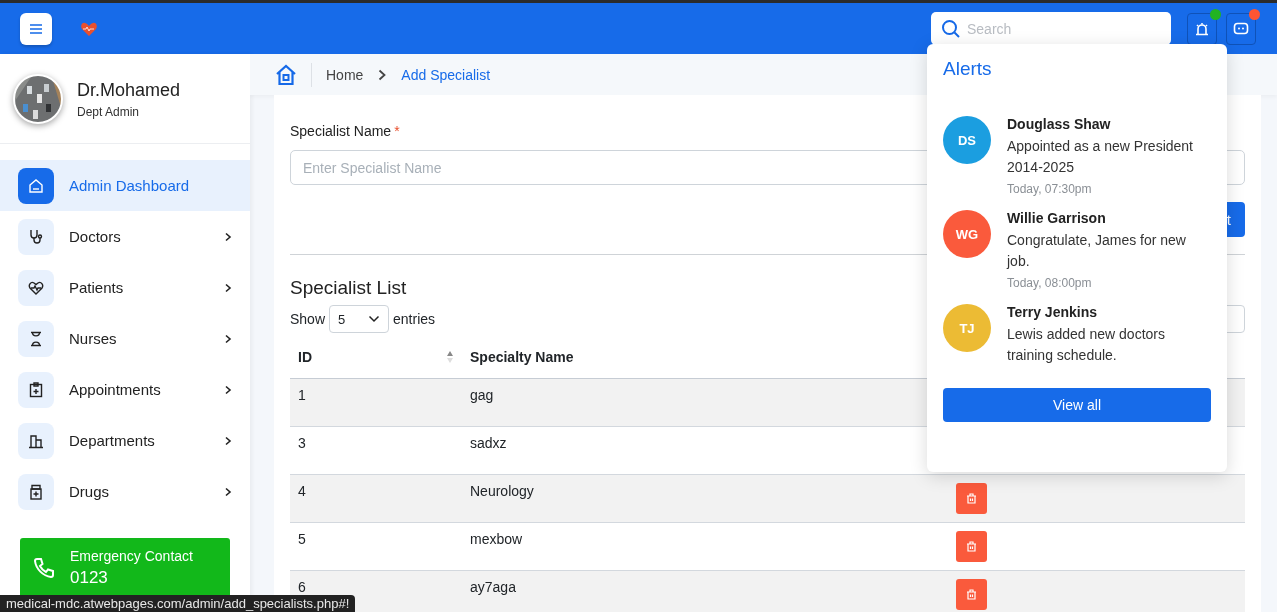  Describe the element at coordinates (376, 546) in the screenshot. I see `table-cell: 5` at that location.